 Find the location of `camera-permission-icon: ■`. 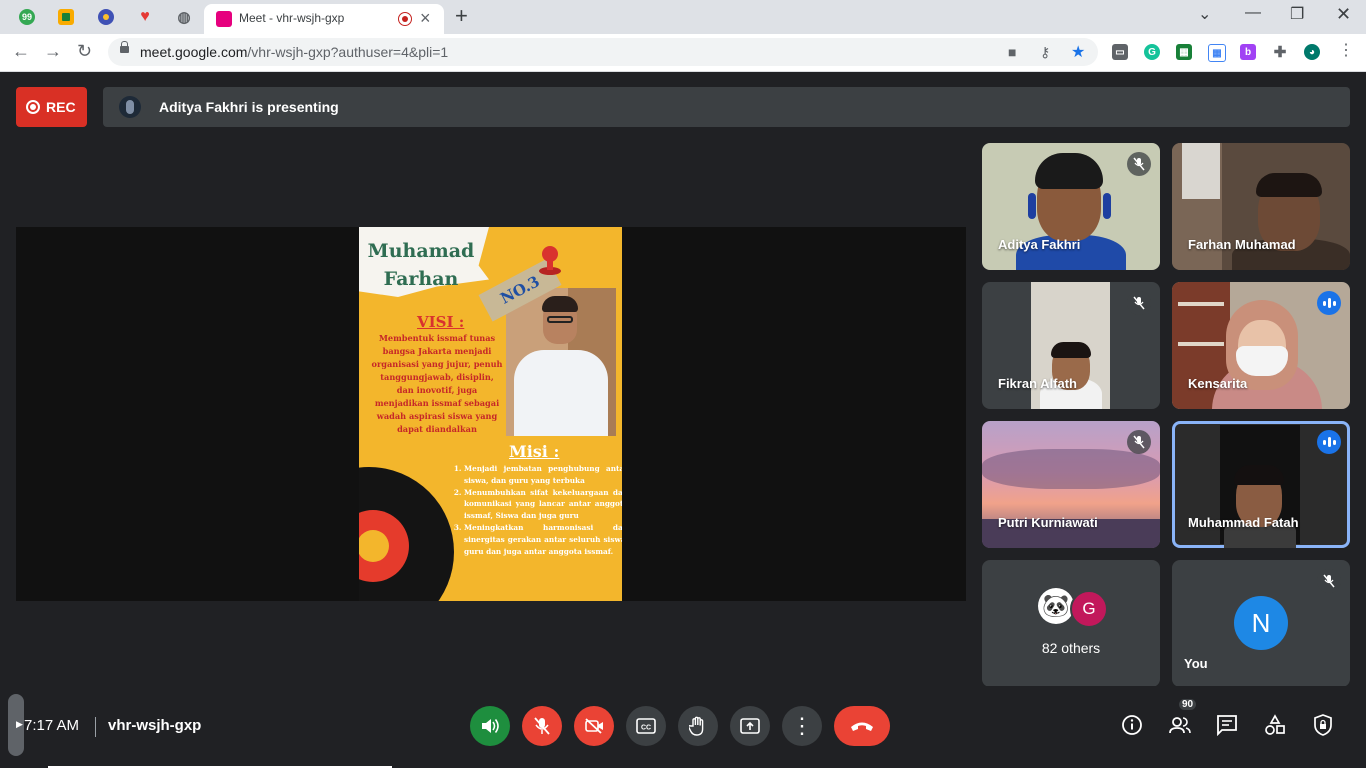

camera-permission-icon: ■ is located at coordinates (1012, 52).